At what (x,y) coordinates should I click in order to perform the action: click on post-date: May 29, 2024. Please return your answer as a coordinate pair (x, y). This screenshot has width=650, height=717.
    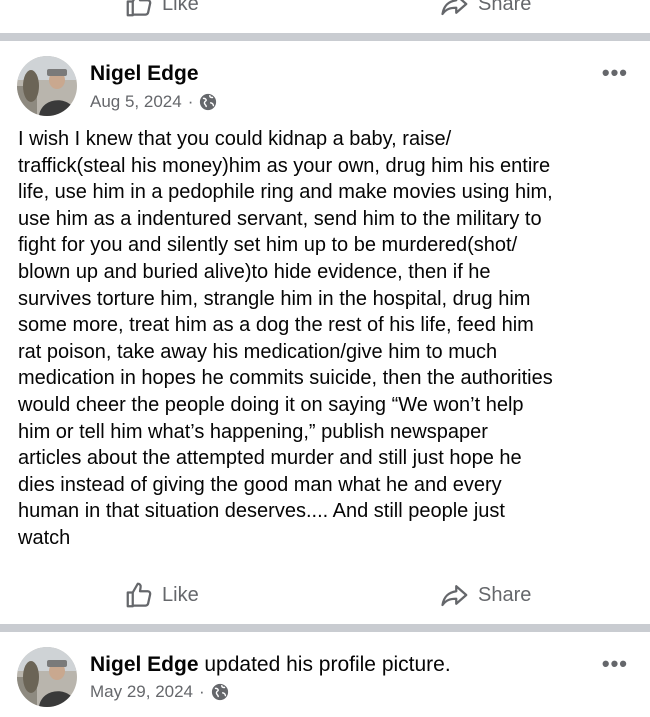
    Looking at the image, I should click on (141, 692).